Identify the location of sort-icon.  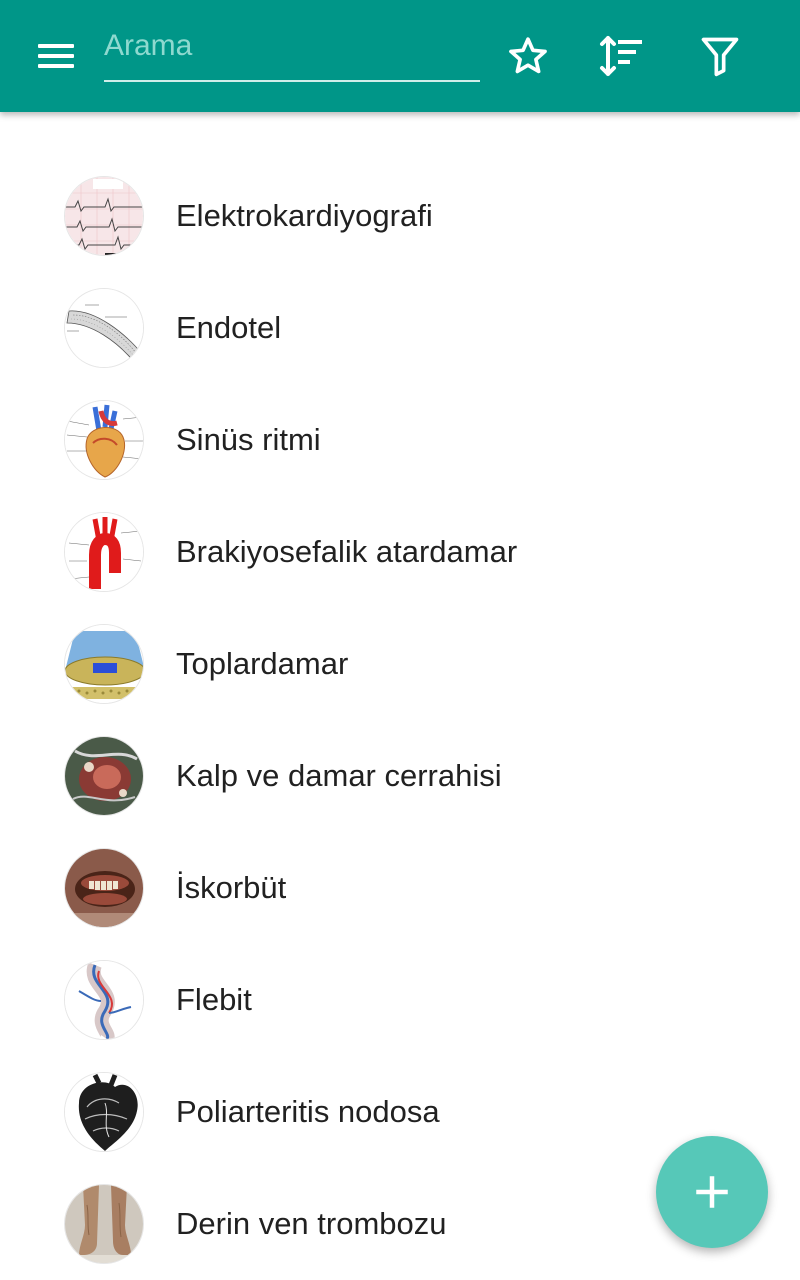
(621, 56).